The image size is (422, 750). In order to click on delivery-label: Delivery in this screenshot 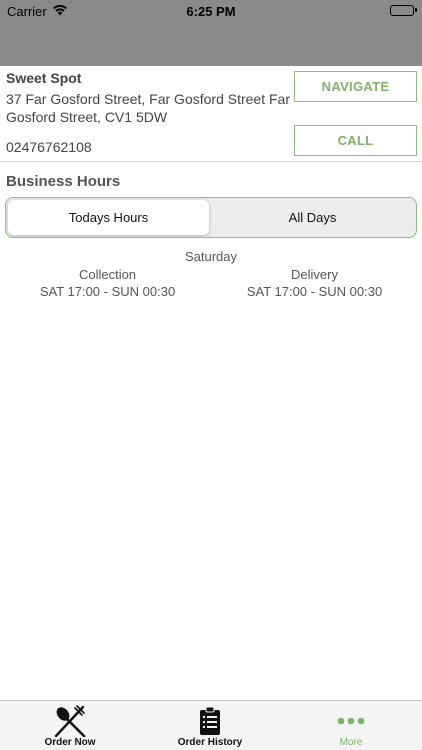, I will do `click(314, 274)`.